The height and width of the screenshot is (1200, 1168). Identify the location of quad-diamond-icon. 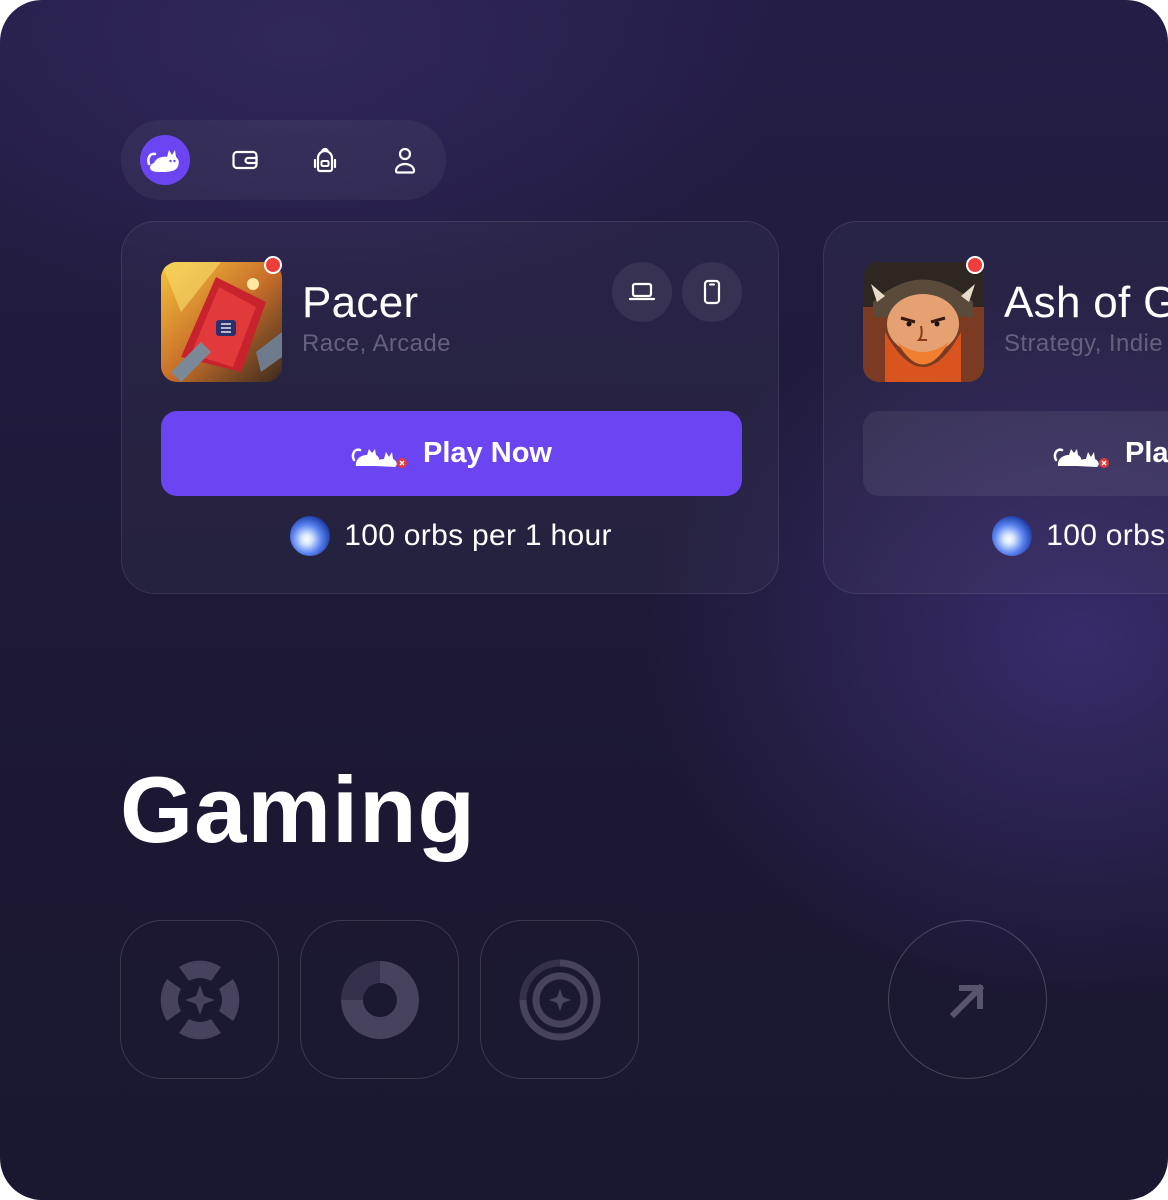
(199, 999).